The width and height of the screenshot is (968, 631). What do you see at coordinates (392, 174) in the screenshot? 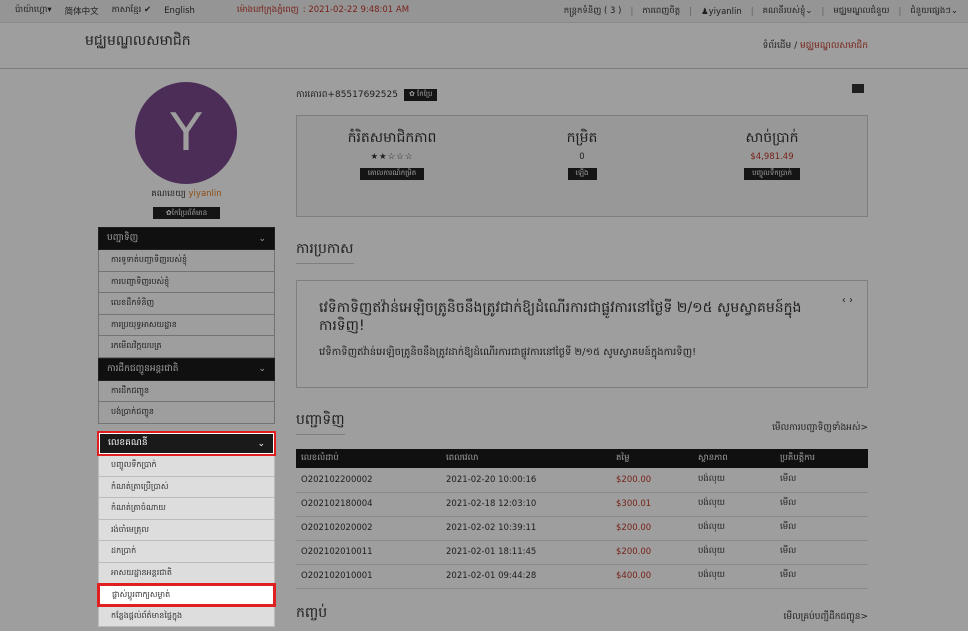
I see `level-policy-button: គោលការណ៍កម្រិត` at bounding box center [392, 174].